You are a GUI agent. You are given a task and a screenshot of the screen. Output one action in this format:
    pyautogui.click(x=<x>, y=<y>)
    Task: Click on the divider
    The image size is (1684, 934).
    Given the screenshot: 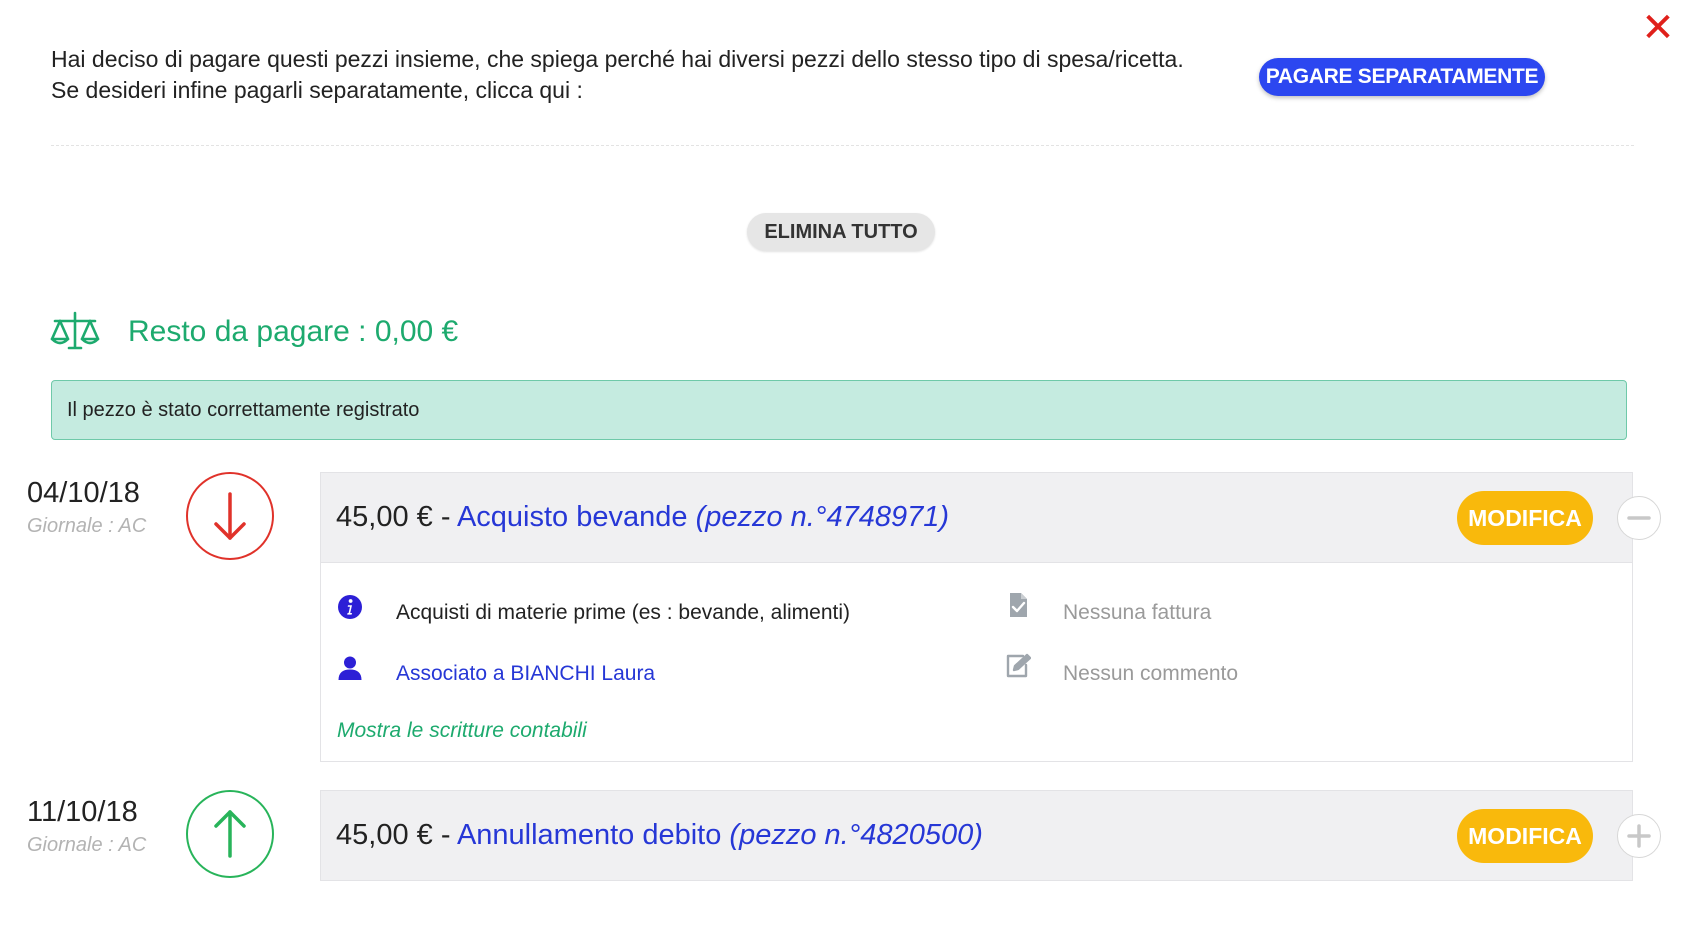 What is the action you would take?
    pyautogui.click(x=842, y=145)
    